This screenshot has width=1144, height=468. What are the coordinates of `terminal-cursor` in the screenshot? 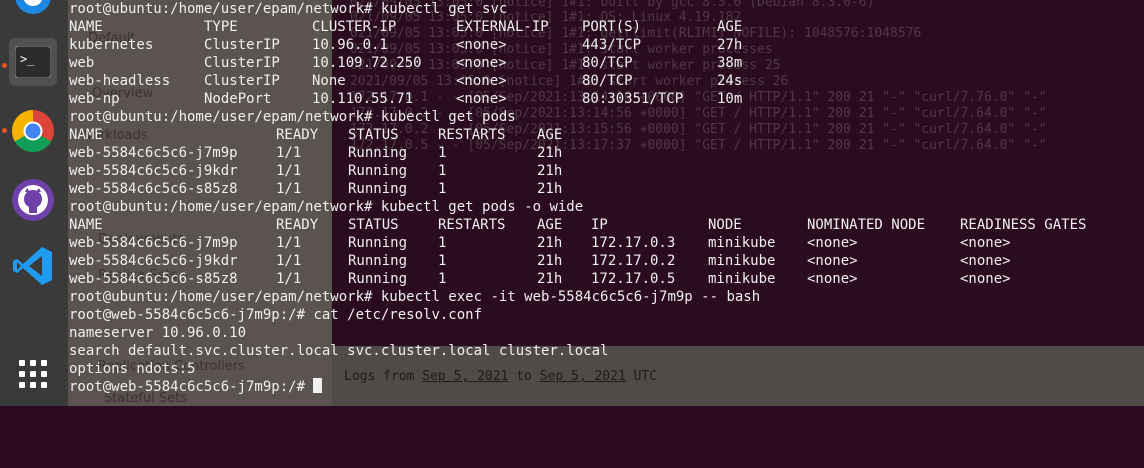 It's located at (318, 385).